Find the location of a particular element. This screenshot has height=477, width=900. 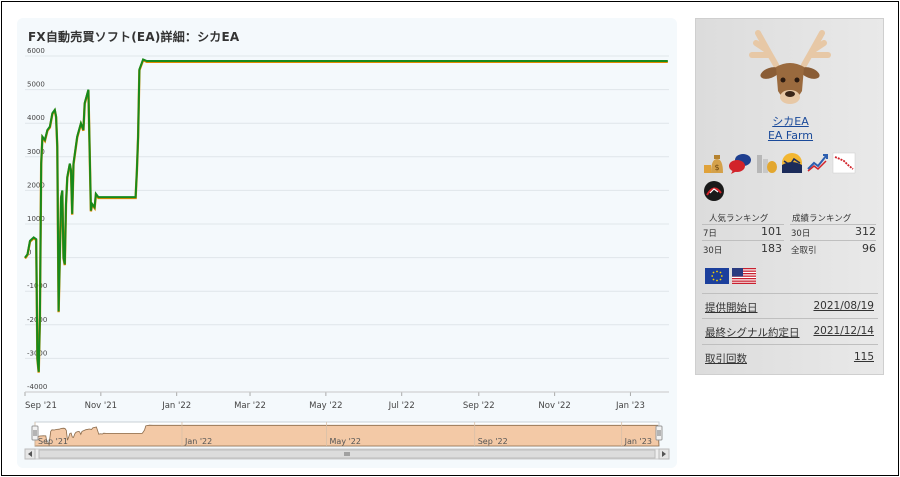

performance-rank-30d-value: 312 is located at coordinates (865, 231).